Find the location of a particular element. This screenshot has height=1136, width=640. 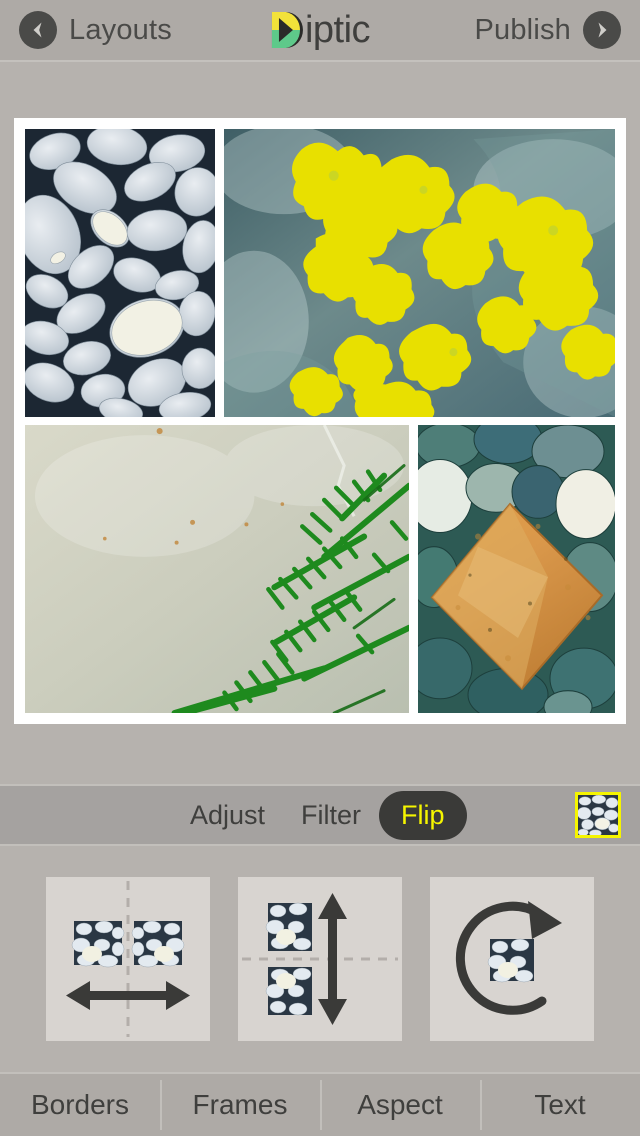

bottom-nav-aspect-label: Aspect is located at coordinates (400, 1104).